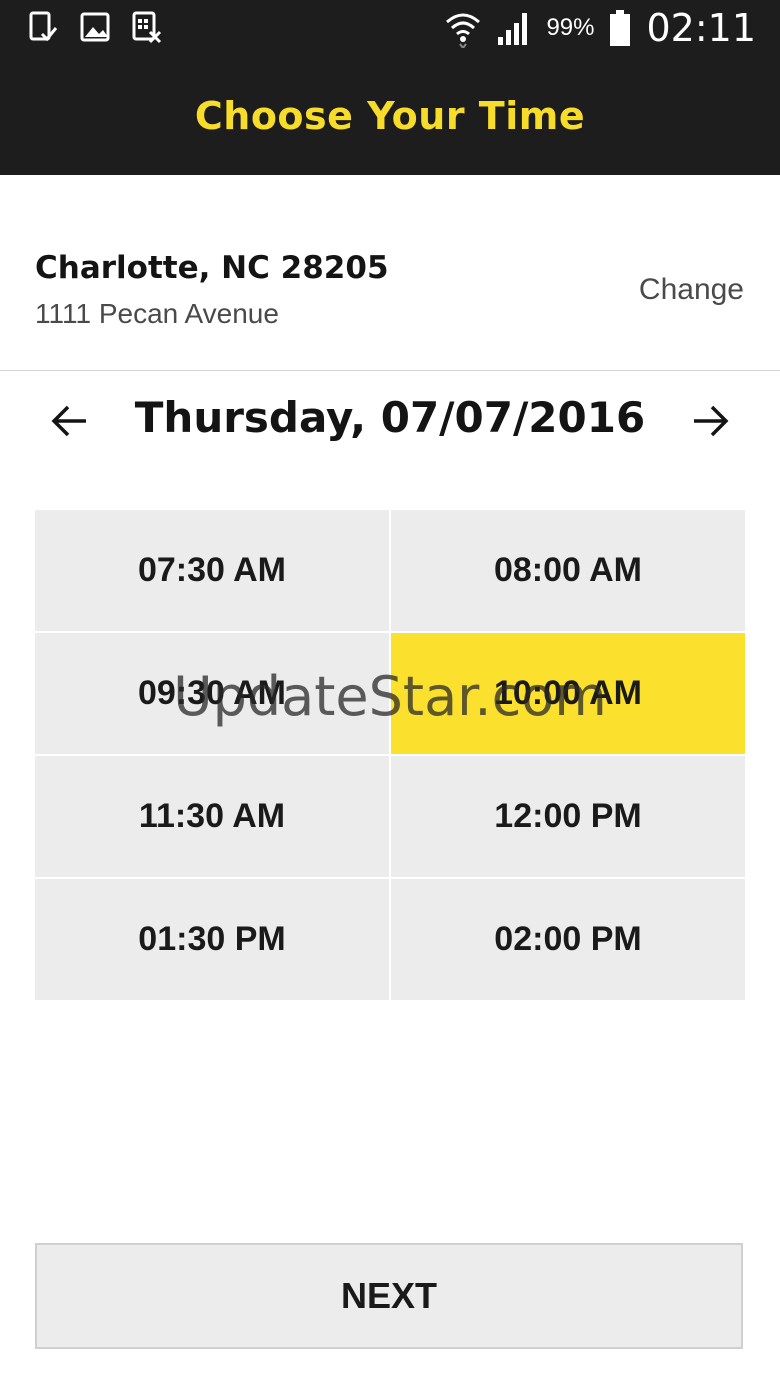 The height and width of the screenshot is (1386, 780). I want to click on tablet-check-icon, so click(43, 26).